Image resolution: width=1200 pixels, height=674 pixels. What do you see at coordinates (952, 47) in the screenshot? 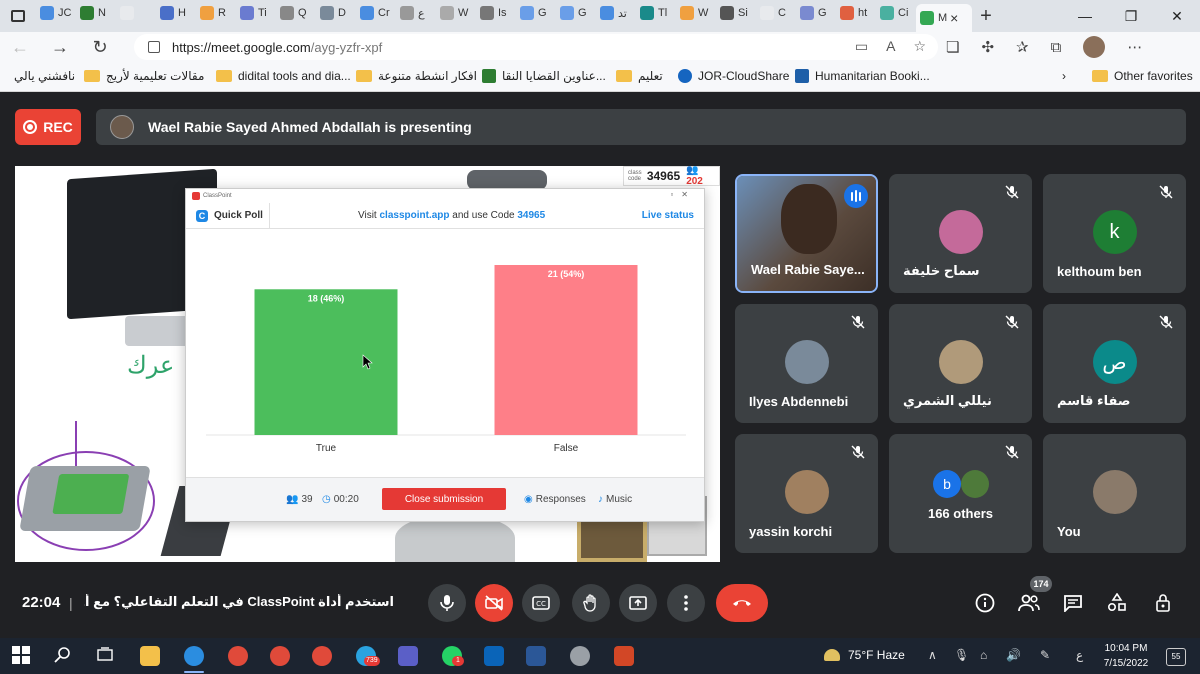
I see `collections-icon: ❏` at bounding box center [952, 47].